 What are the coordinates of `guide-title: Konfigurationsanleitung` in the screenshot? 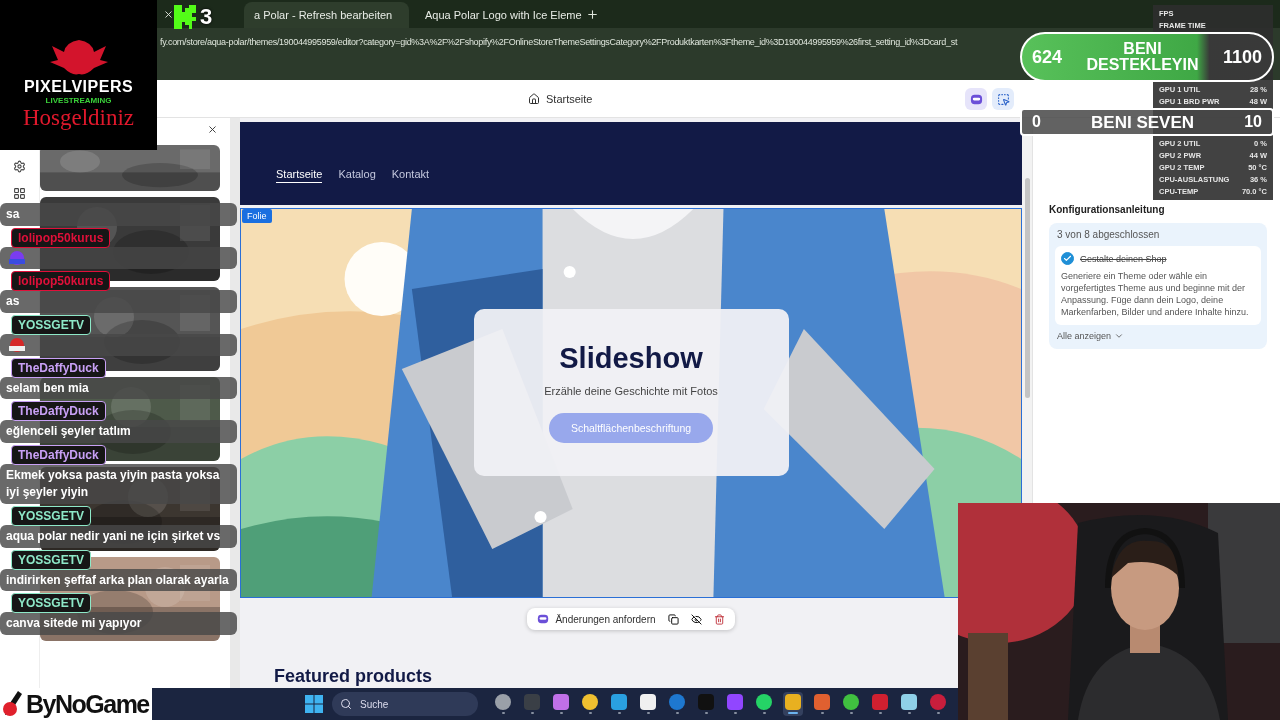 It's located at (1107, 209).